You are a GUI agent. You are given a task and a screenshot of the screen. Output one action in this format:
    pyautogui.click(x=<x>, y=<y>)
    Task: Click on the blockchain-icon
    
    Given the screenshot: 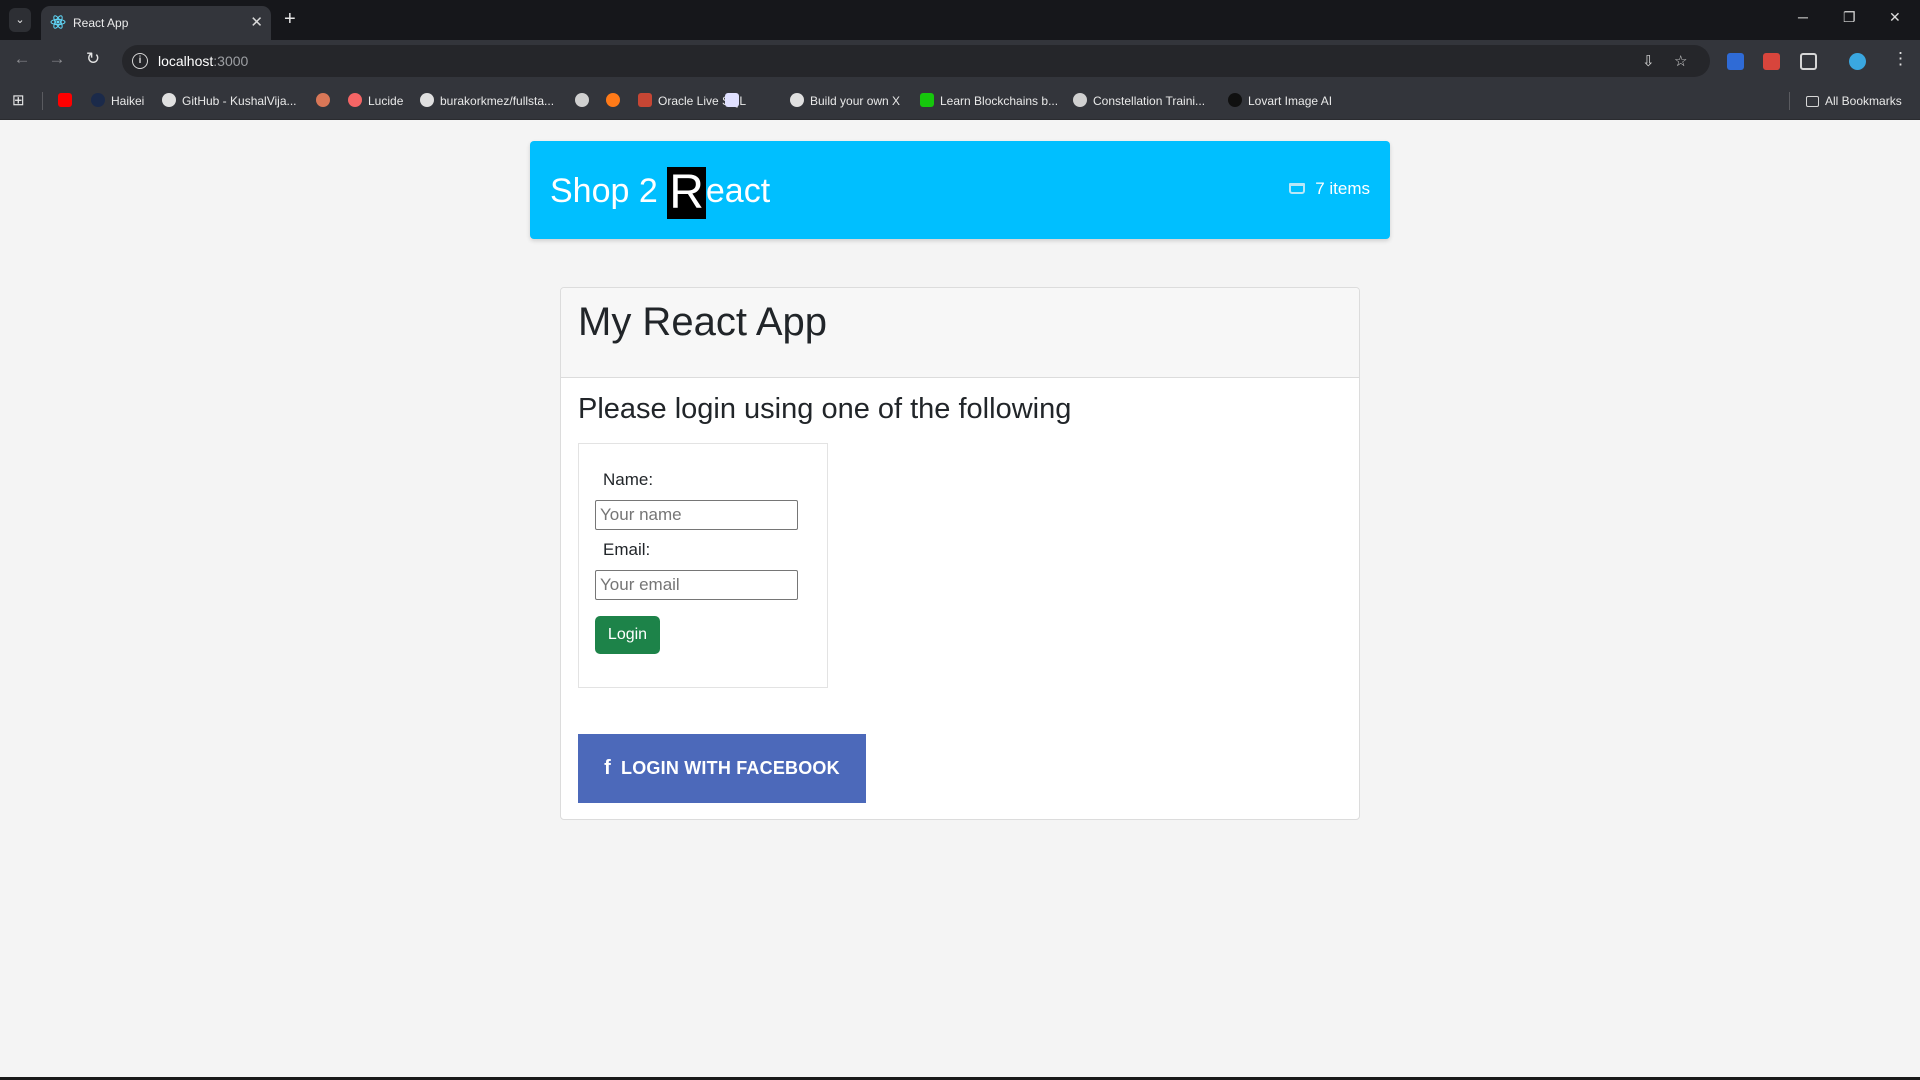 What is the action you would take?
    pyautogui.click(x=927, y=100)
    